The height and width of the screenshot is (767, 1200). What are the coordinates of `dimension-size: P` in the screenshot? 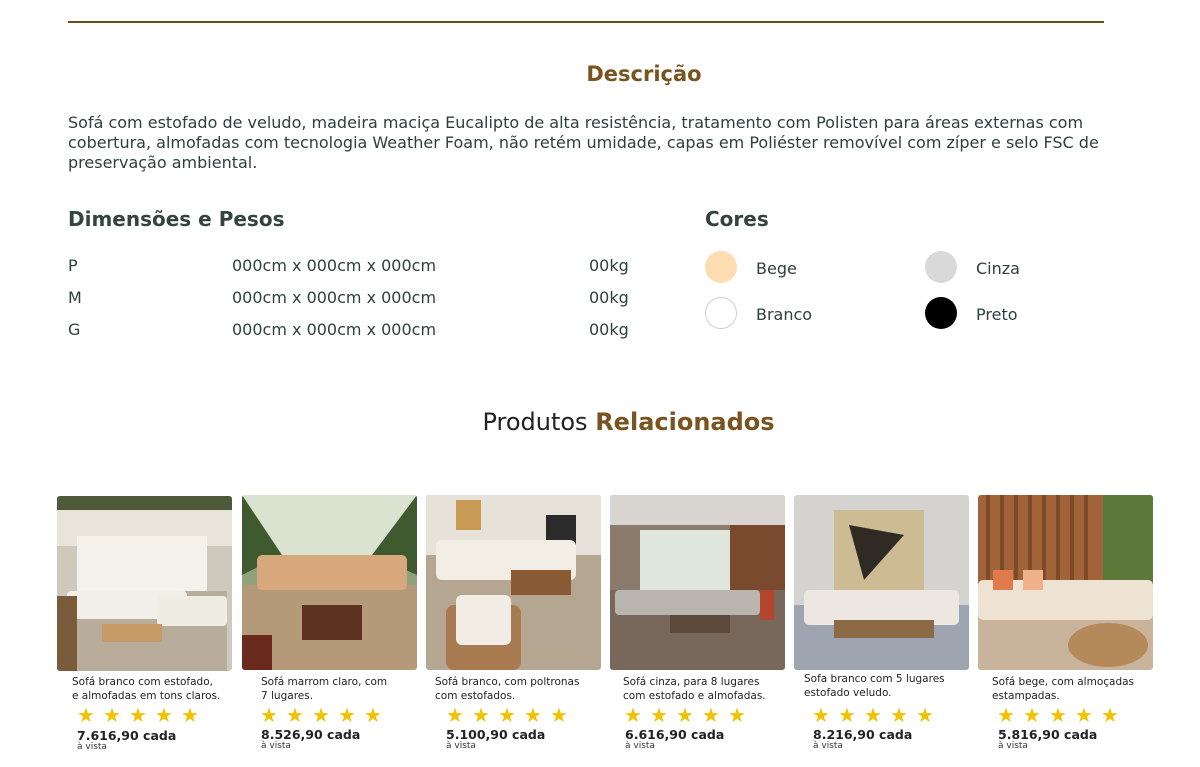 It's located at (73, 265).